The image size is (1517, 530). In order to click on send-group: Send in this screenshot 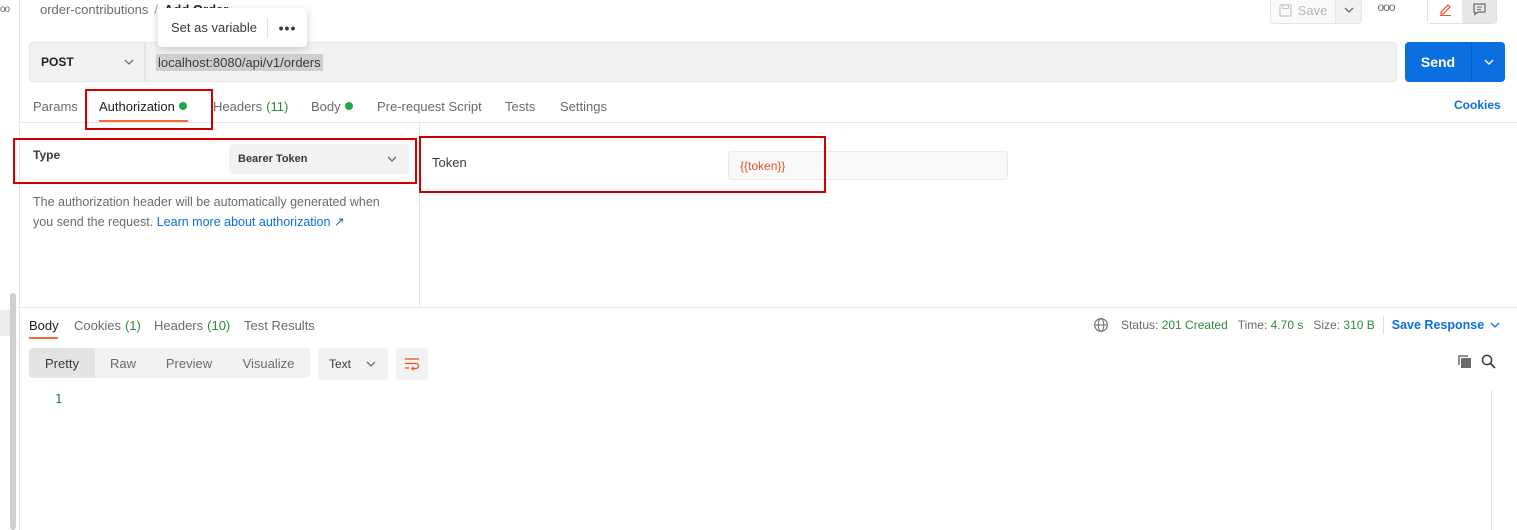, I will do `click(1455, 62)`.